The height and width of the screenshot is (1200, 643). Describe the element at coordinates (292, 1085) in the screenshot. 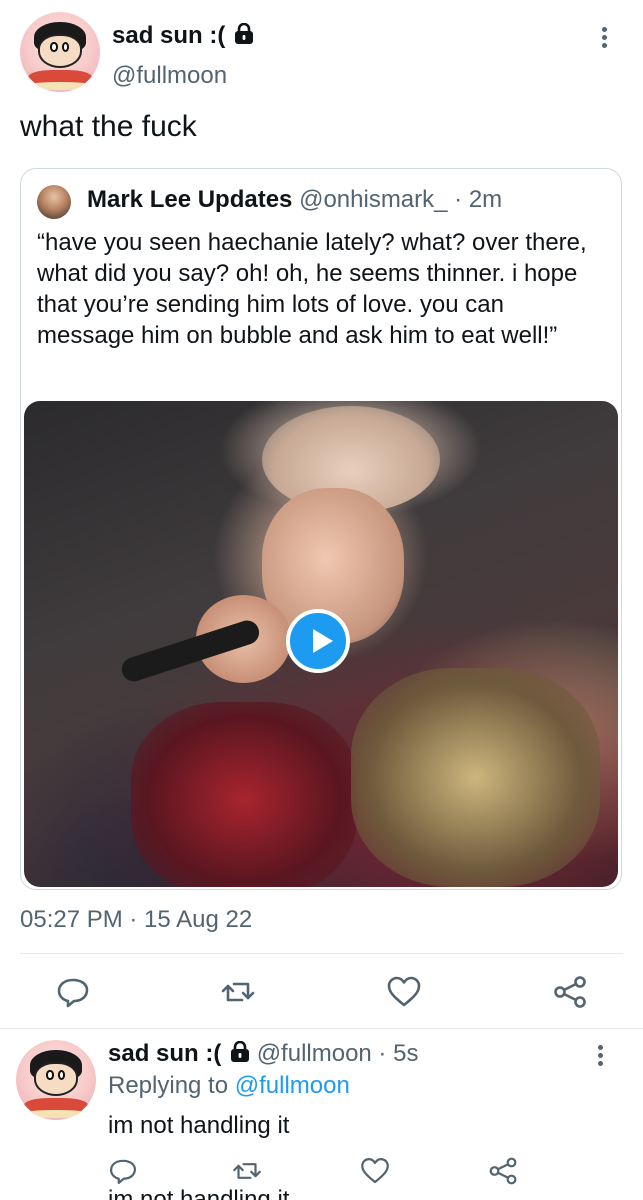

I see `replying-to-handle-link: @fullmoon` at that location.